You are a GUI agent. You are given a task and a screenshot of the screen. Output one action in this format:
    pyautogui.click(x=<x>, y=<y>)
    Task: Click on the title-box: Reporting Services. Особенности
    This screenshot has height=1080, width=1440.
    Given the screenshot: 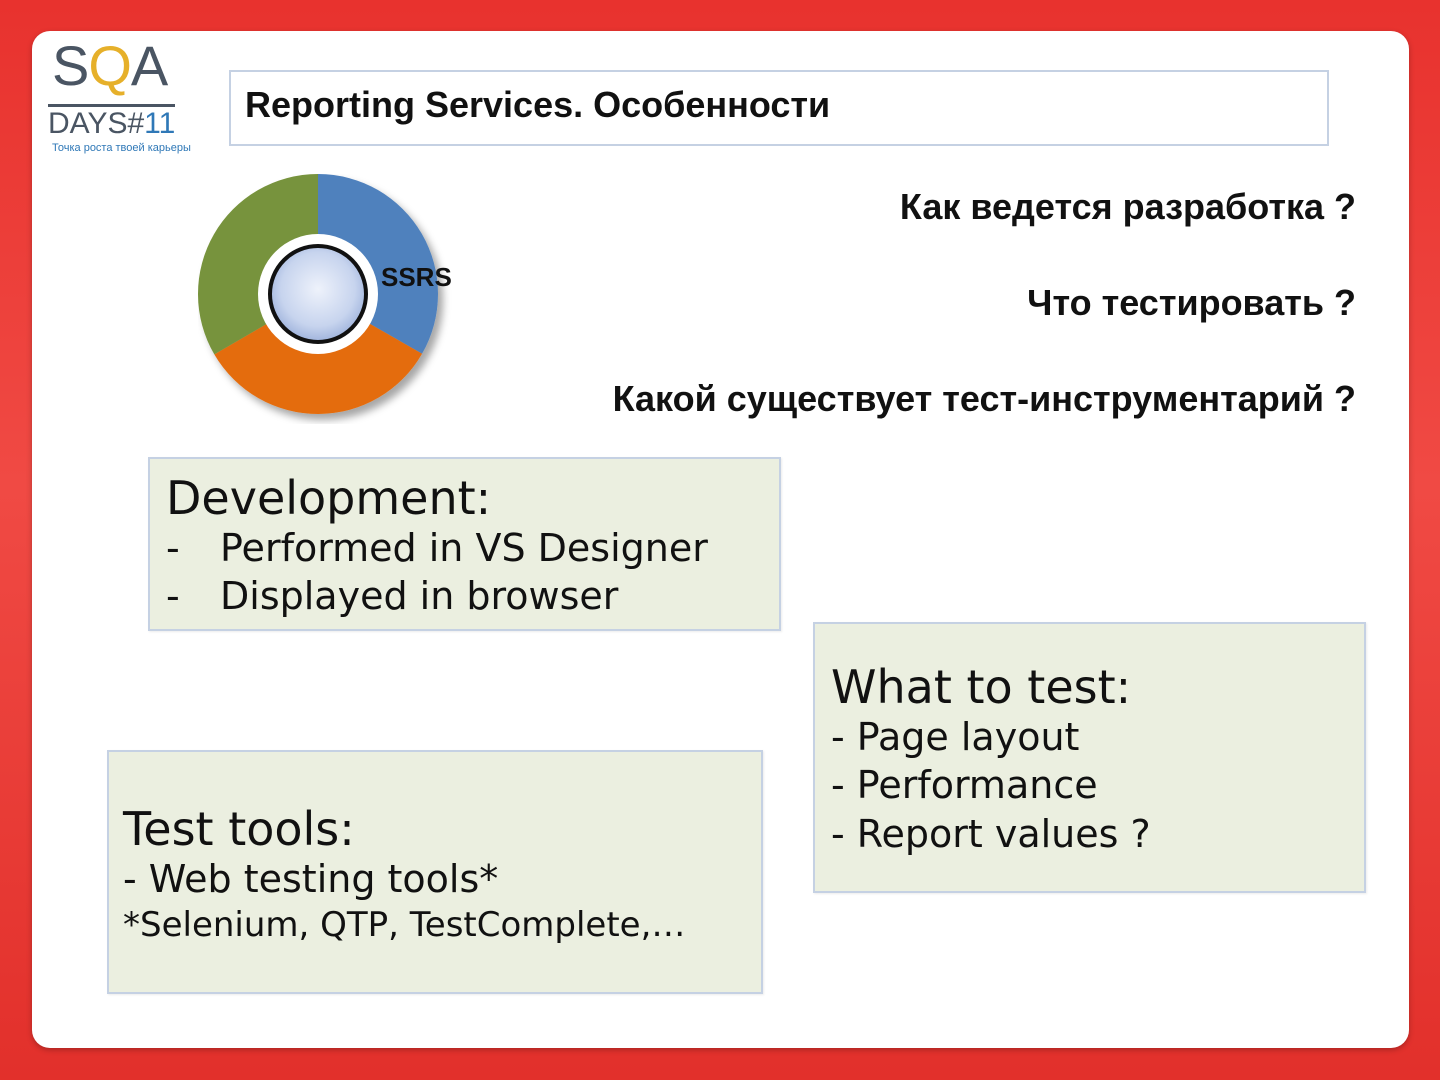 What is the action you would take?
    pyautogui.click(x=779, y=108)
    